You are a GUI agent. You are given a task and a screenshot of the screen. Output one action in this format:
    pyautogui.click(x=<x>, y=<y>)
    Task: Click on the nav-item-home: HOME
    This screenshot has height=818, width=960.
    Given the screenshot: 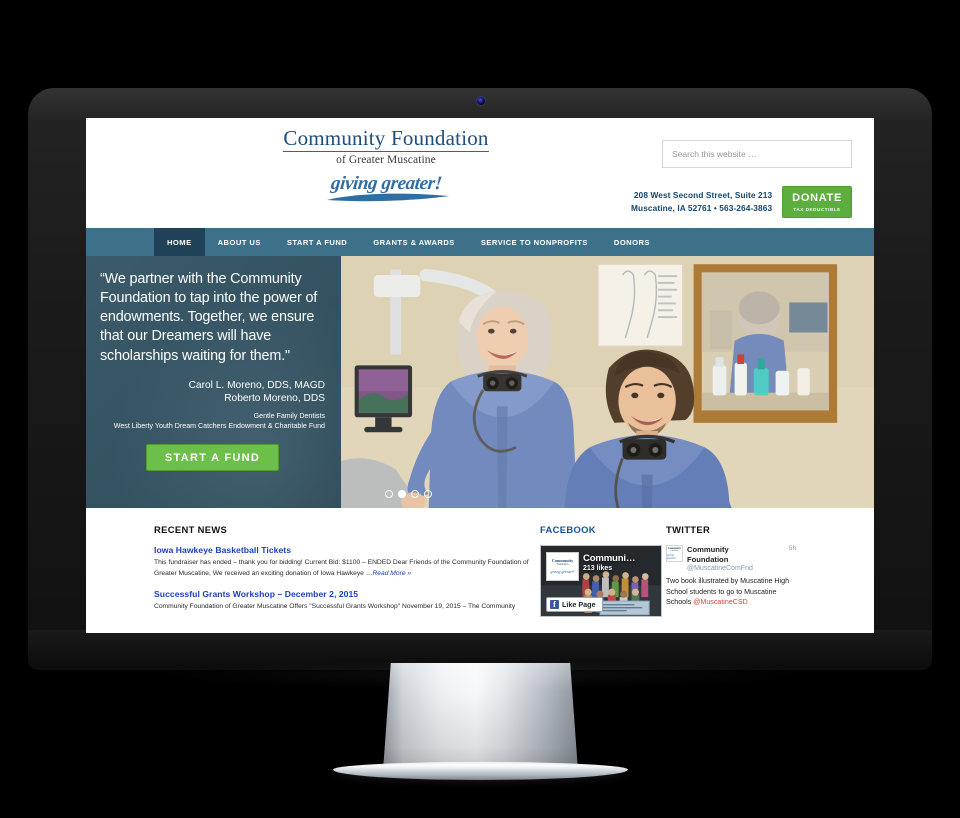 What is the action you would take?
    pyautogui.click(x=179, y=242)
    